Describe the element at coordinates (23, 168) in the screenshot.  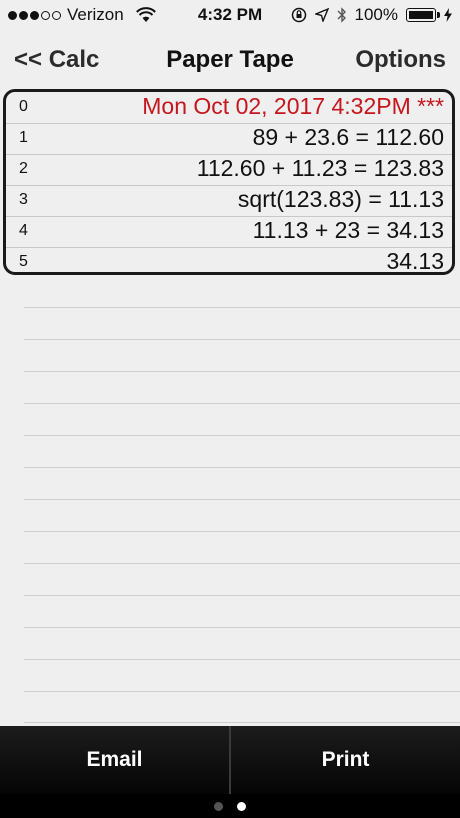
I see `row-number: 2` at that location.